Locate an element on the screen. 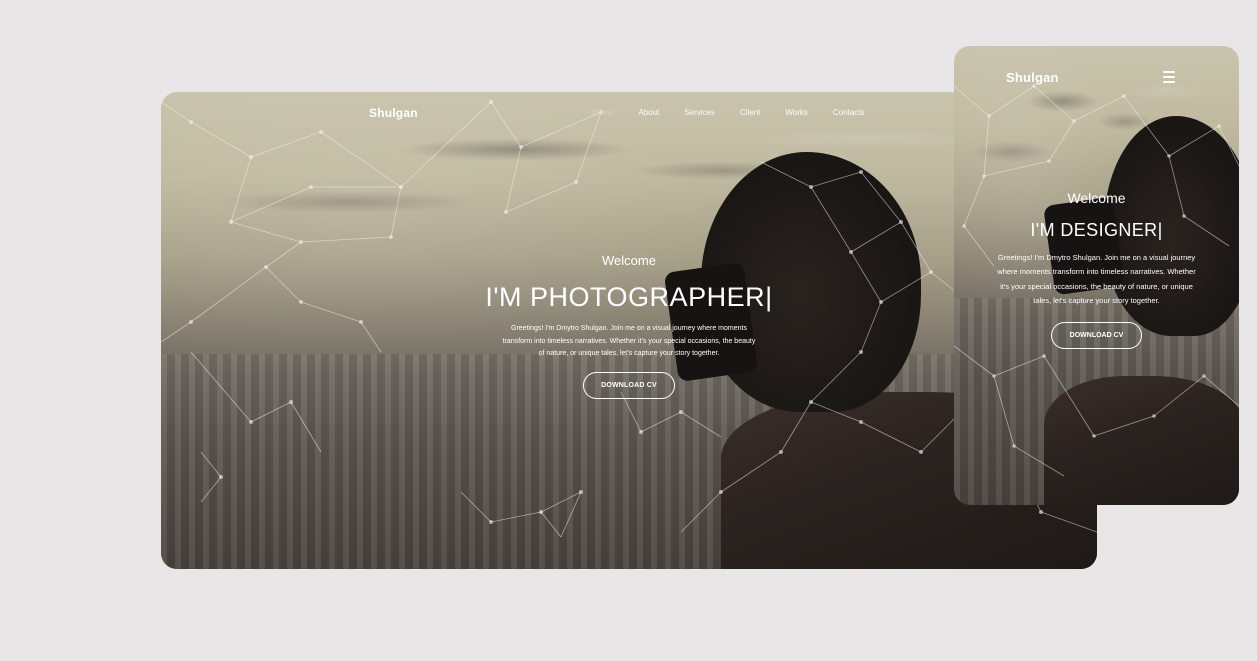  mobile-hero-headline: I'M DESIGNER| is located at coordinates (1096, 230).